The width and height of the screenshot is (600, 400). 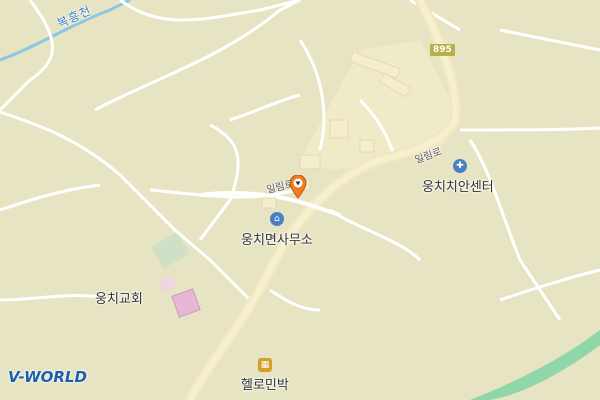 What do you see at coordinates (265, 383) in the screenshot?
I see `place-label-lodging: 헬로민박` at bounding box center [265, 383].